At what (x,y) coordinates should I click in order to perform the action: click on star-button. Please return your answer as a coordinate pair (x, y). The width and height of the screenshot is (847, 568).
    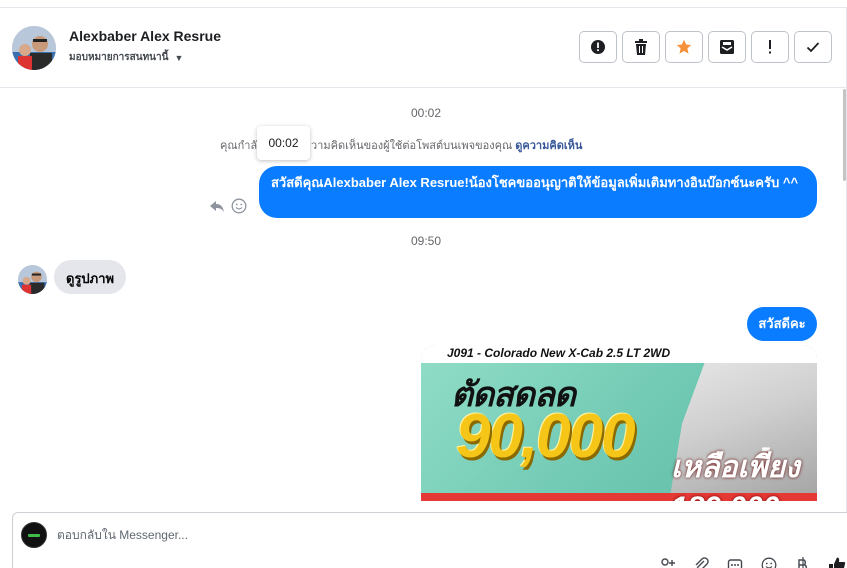
    Looking at the image, I should click on (684, 47).